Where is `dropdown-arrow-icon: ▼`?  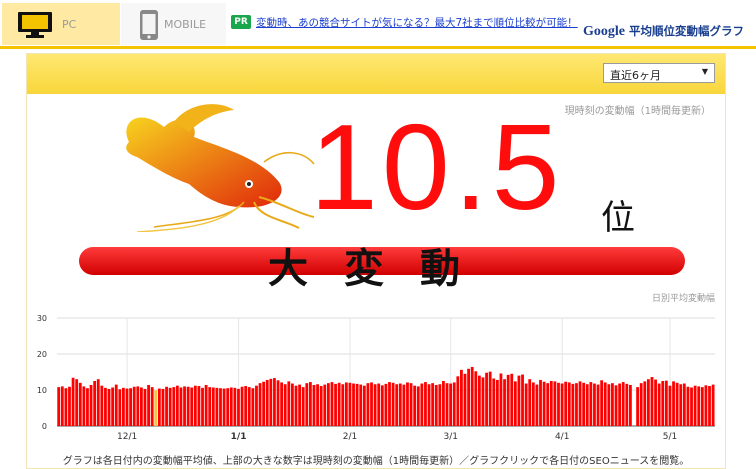
dropdown-arrow-icon: ▼ is located at coordinates (704, 71).